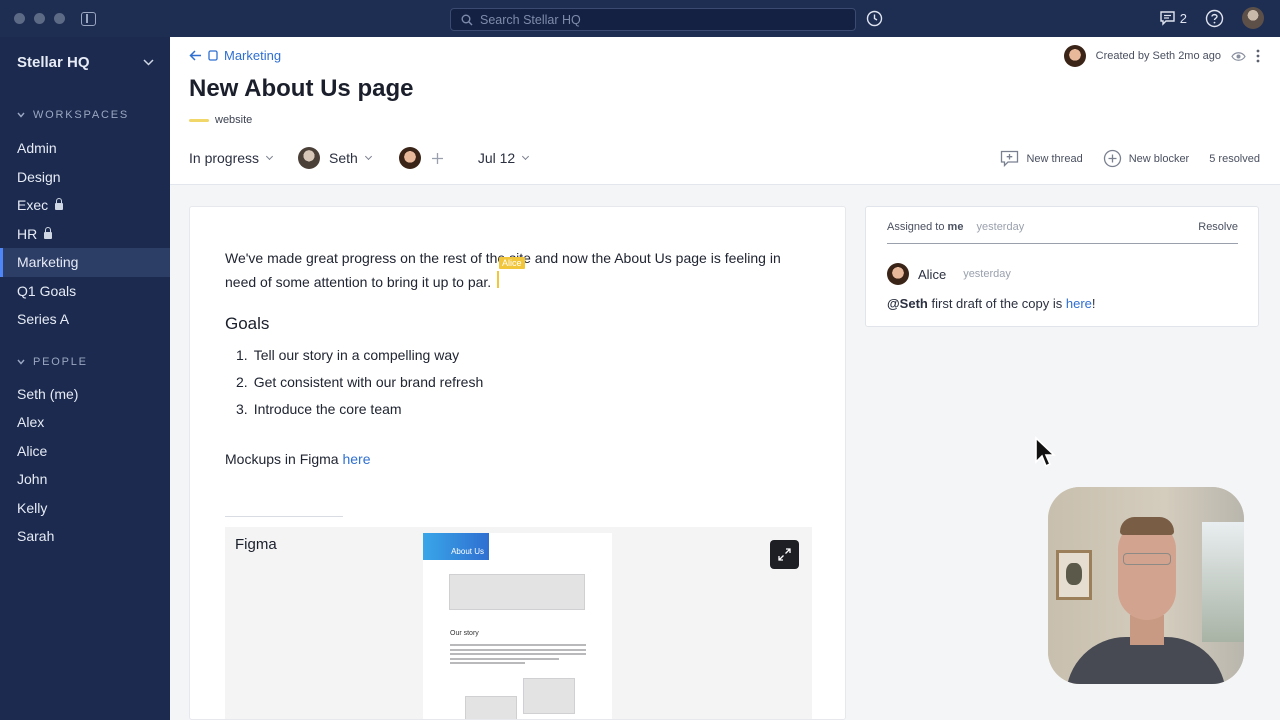 This screenshot has height=720, width=1280. What do you see at coordinates (309, 158) in the screenshot?
I see `assignee-avatar` at bounding box center [309, 158].